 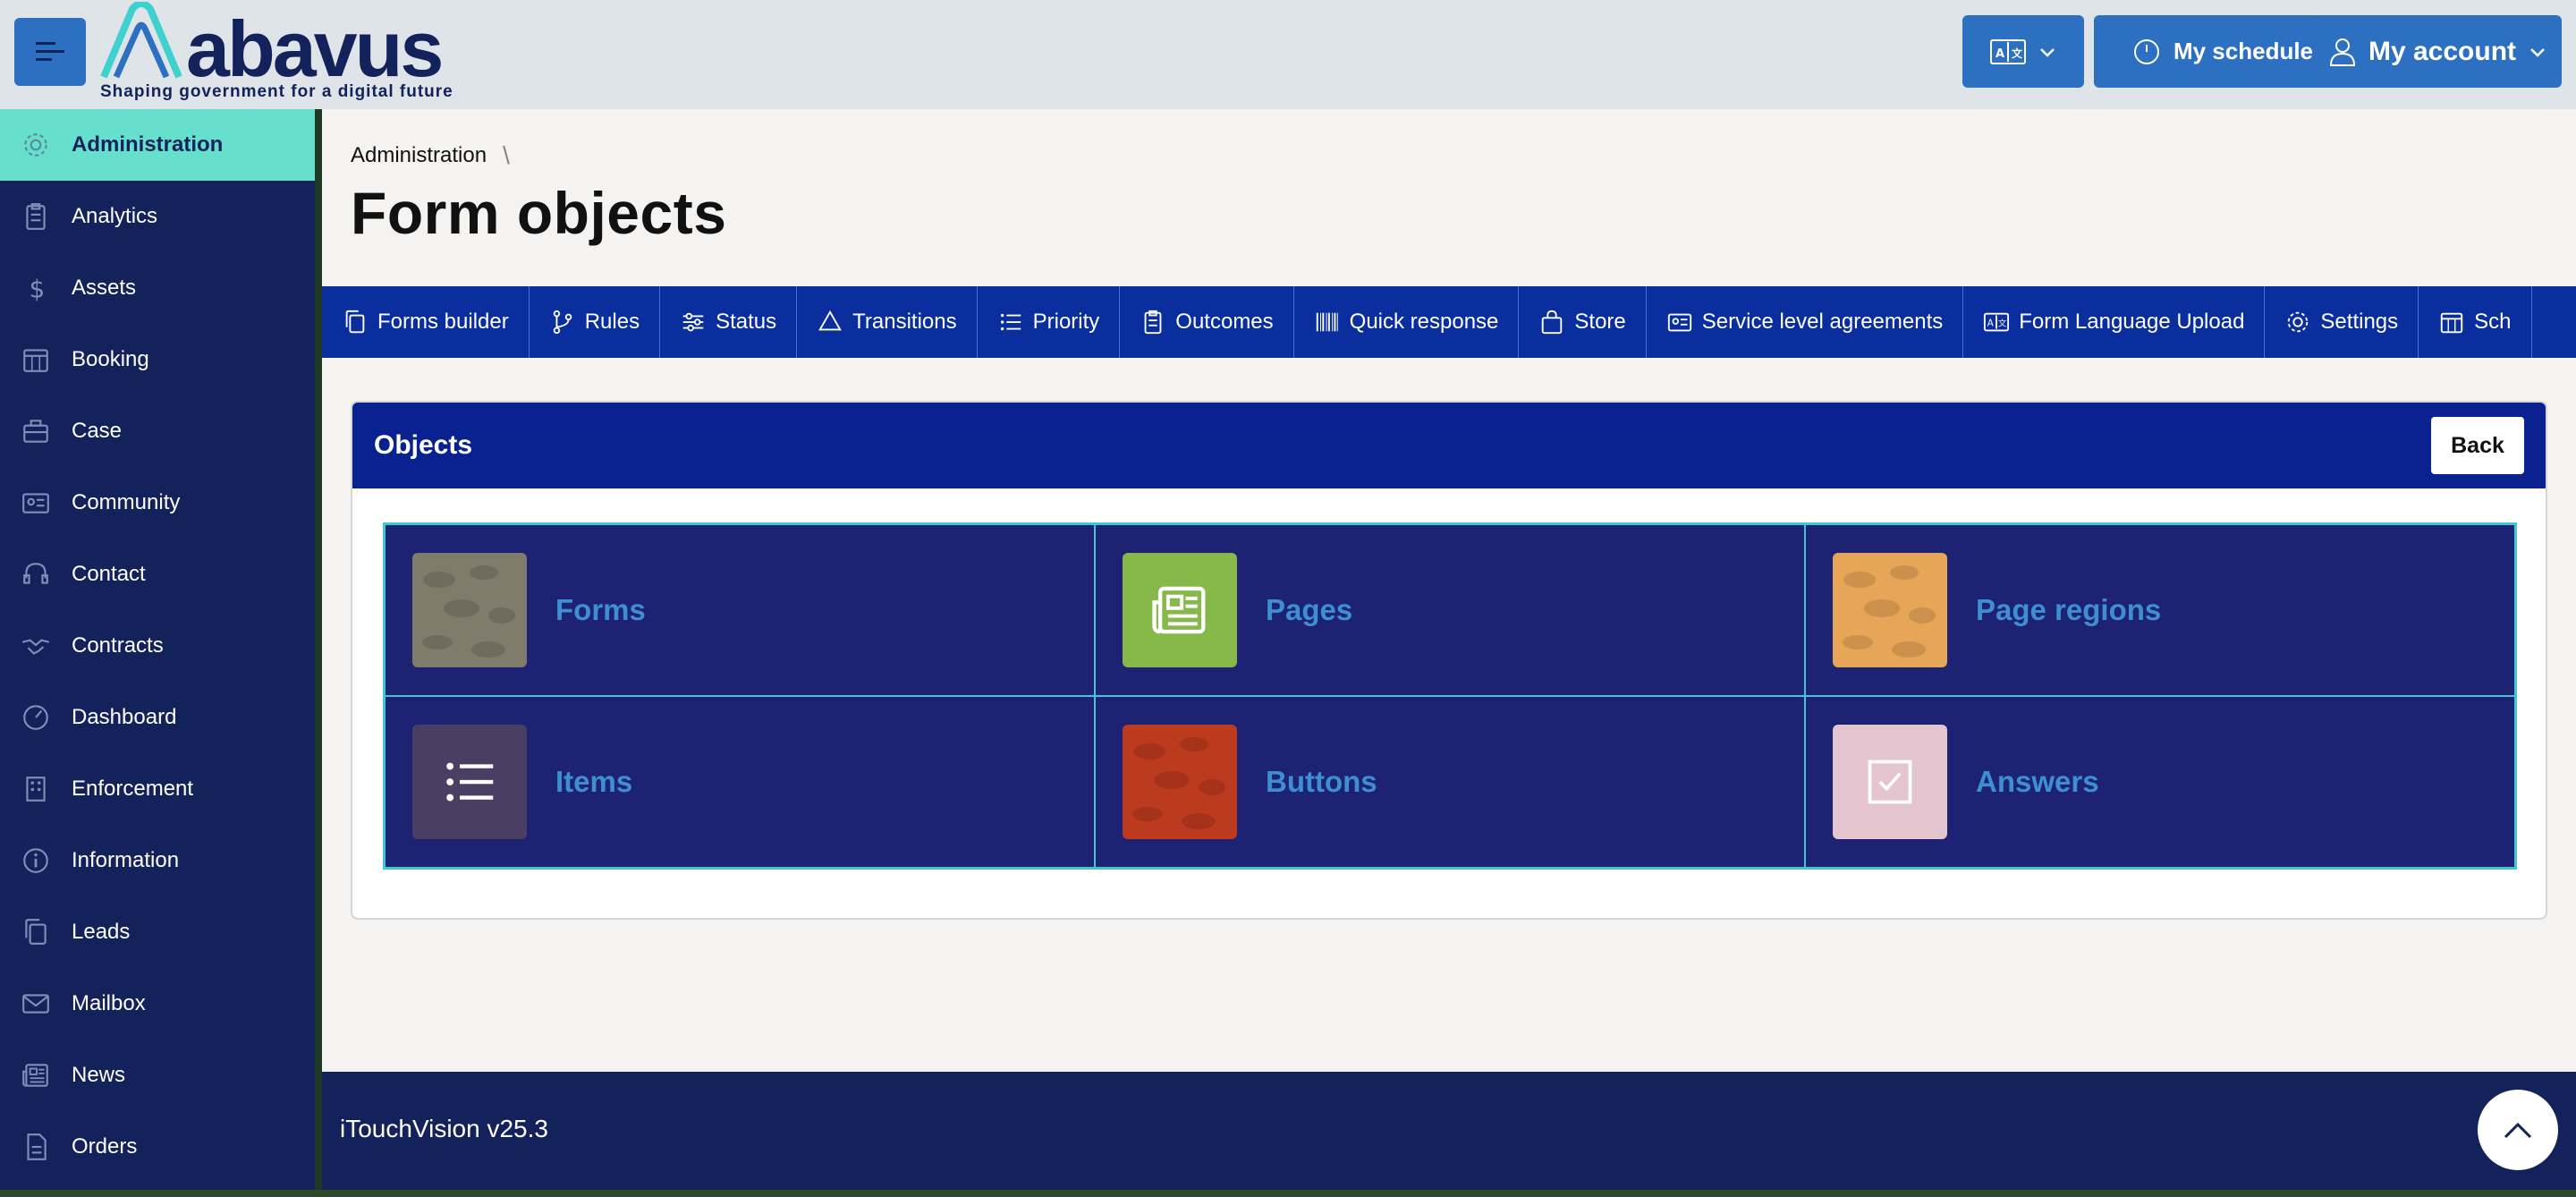 I want to click on tab-form-language-upload: A 文 Form Language Upload, so click(x=2114, y=322).